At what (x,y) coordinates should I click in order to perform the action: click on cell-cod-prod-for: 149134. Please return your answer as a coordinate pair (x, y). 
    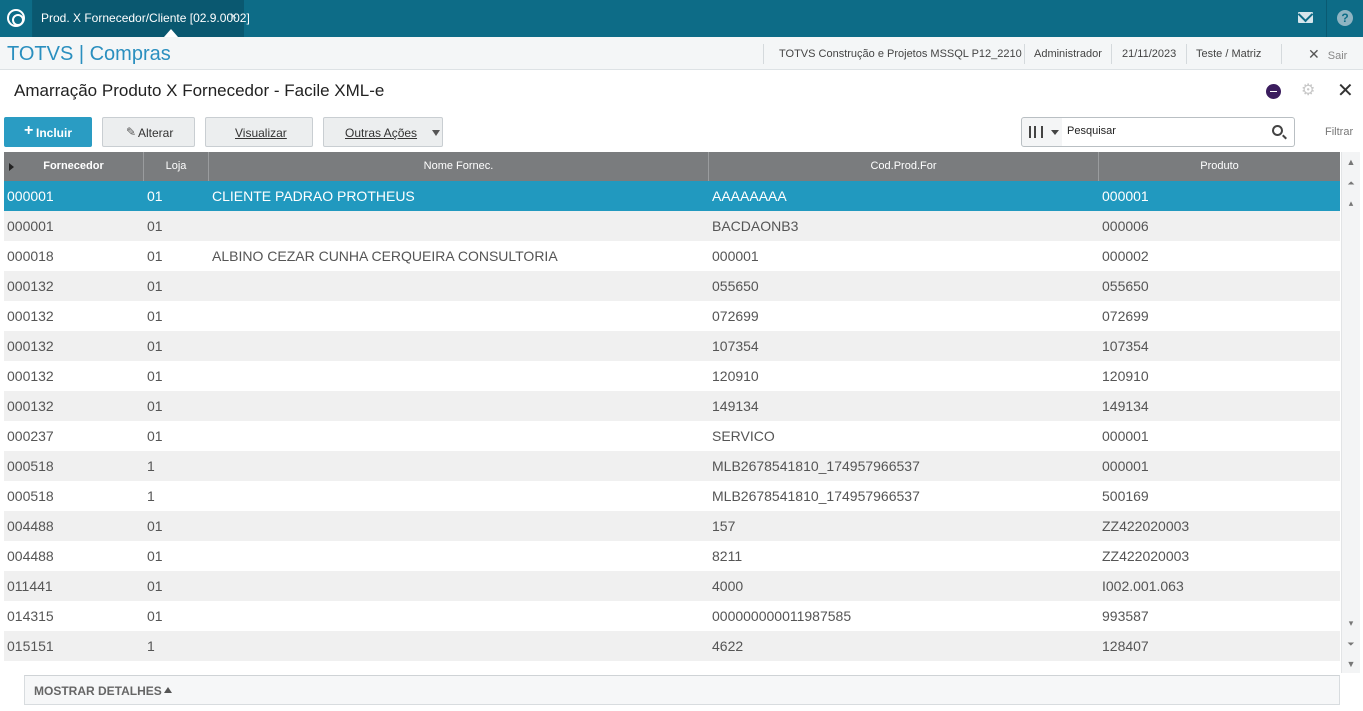
    Looking at the image, I should click on (735, 406).